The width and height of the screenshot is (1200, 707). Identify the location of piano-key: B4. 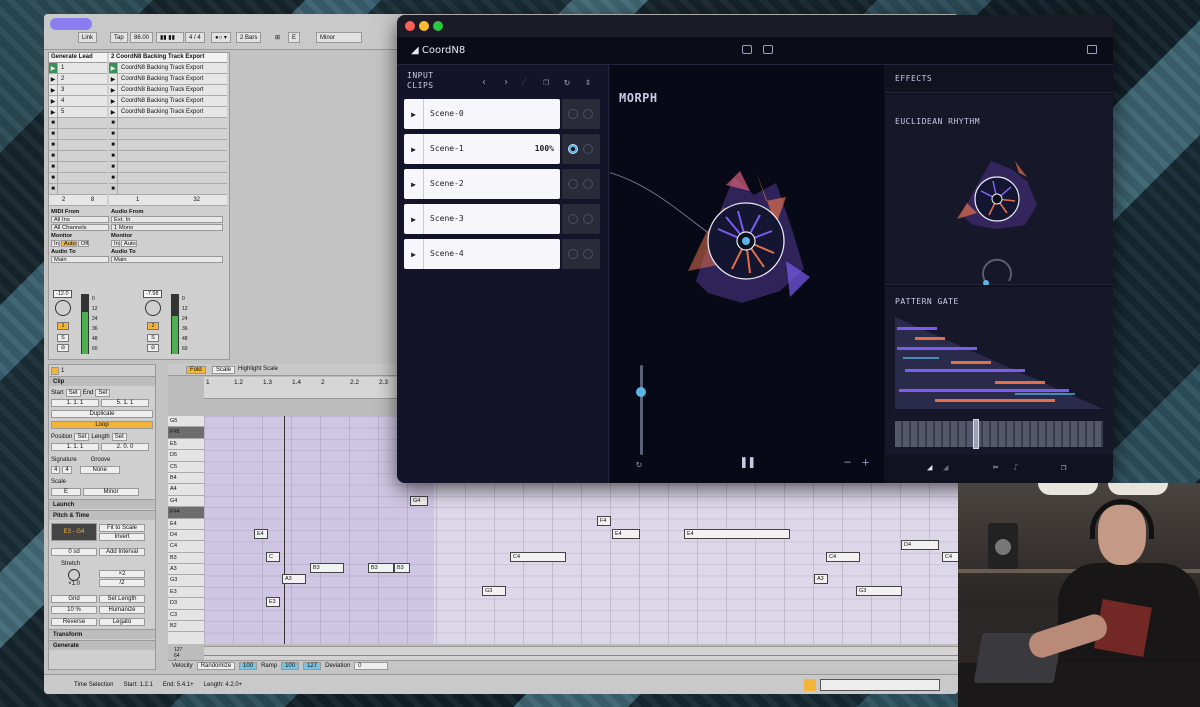
(186, 479).